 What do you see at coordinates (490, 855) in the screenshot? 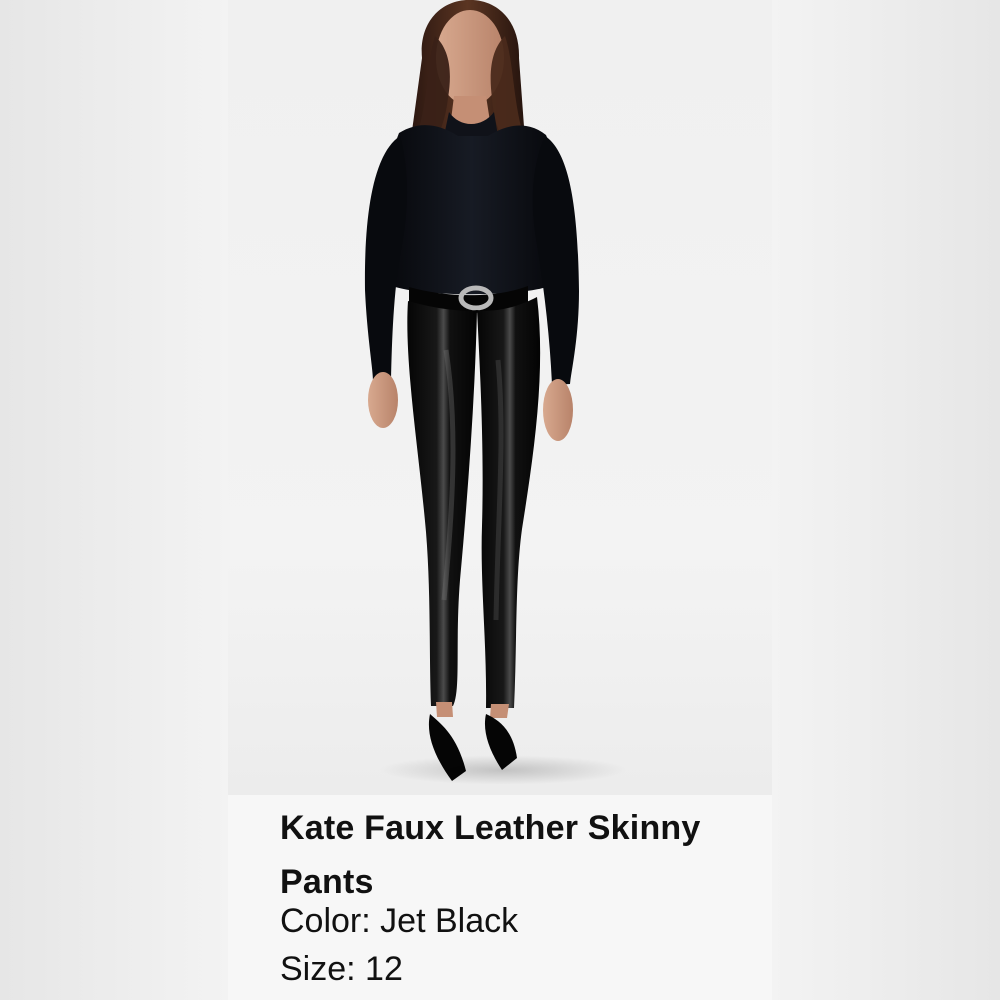
I see `product-title: Kate Faux Leather Skinny Pants` at bounding box center [490, 855].